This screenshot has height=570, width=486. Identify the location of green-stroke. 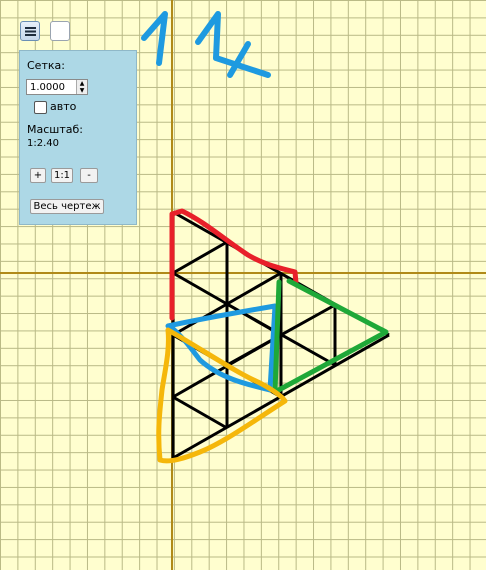
(330, 336).